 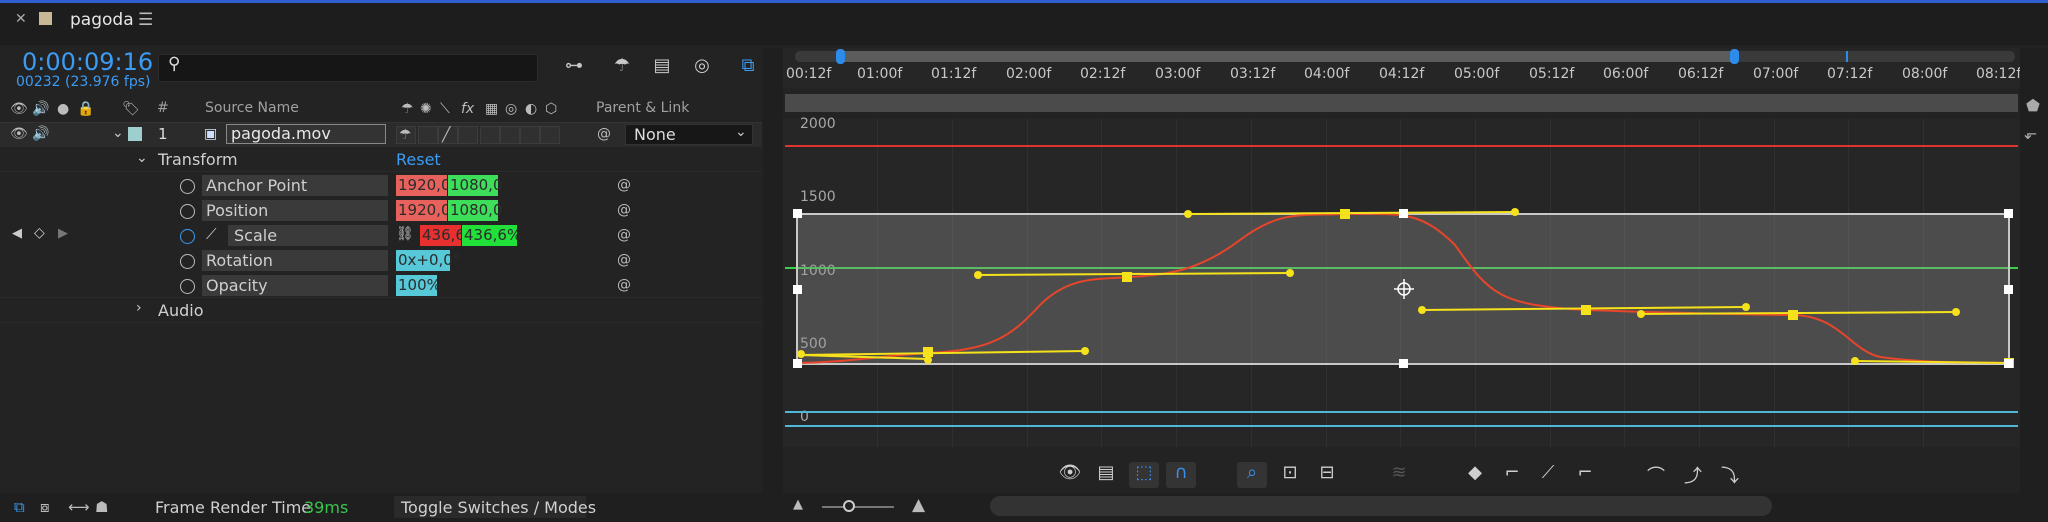 What do you see at coordinates (1252, 475) in the screenshot?
I see `auto-zoom-height-icon: ⌕` at bounding box center [1252, 475].